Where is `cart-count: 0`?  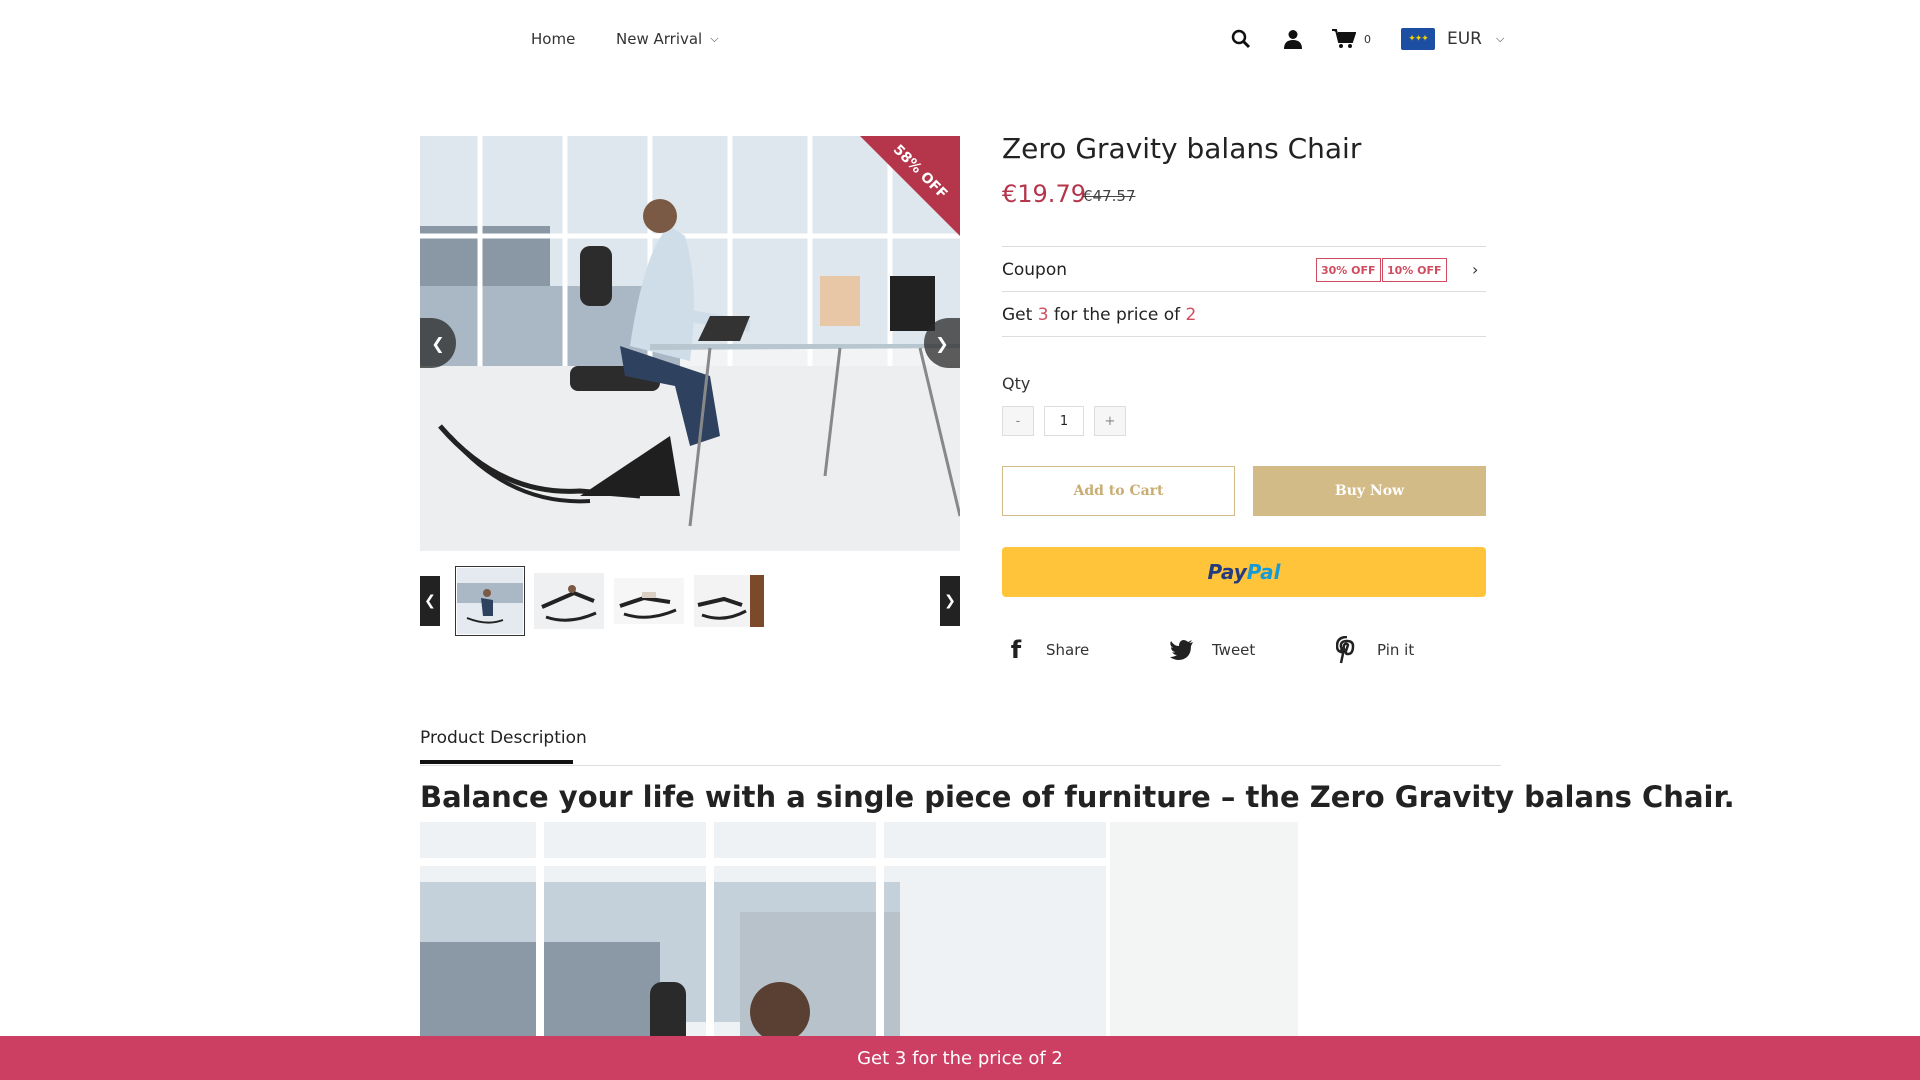 cart-count: 0 is located at coordinates (1367, 39).